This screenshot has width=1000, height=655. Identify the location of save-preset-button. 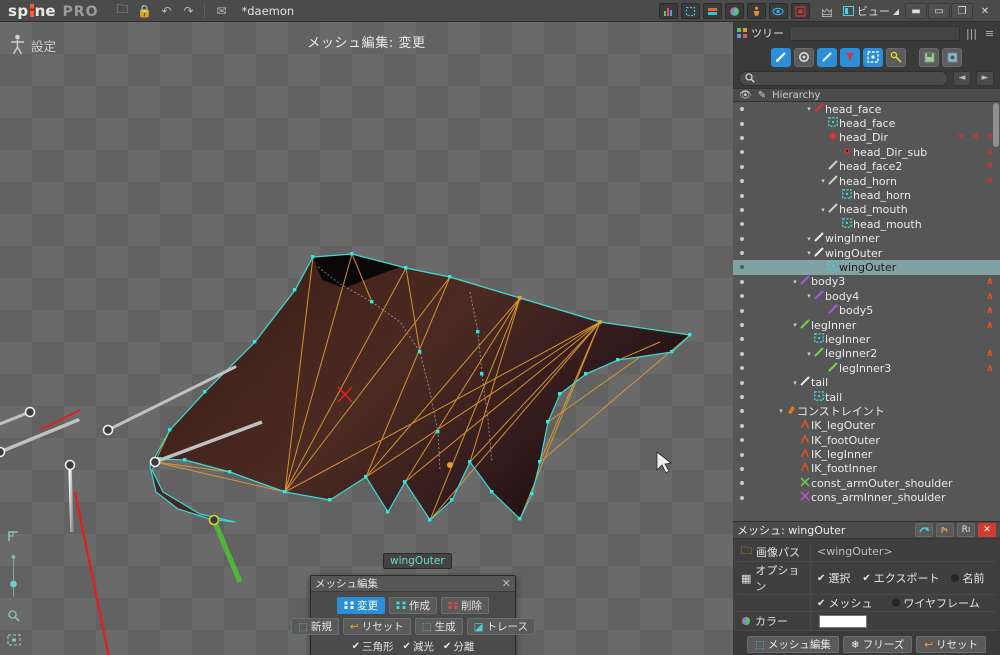
(929, 57).